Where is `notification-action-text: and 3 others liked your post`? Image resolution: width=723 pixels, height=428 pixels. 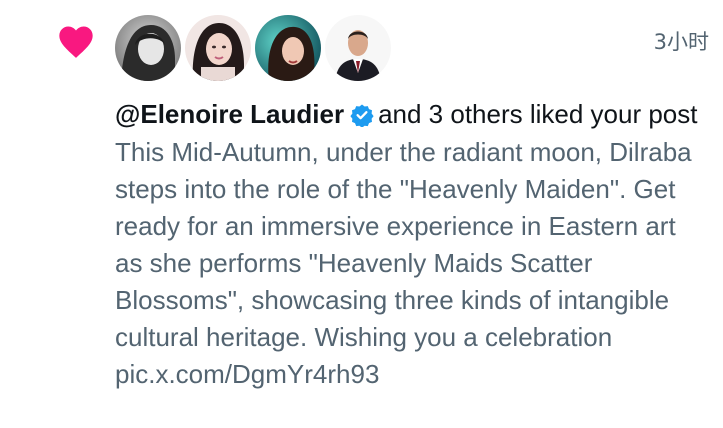
notification-action-text: and 3 others liked your post is located at coordinates (538, 114).